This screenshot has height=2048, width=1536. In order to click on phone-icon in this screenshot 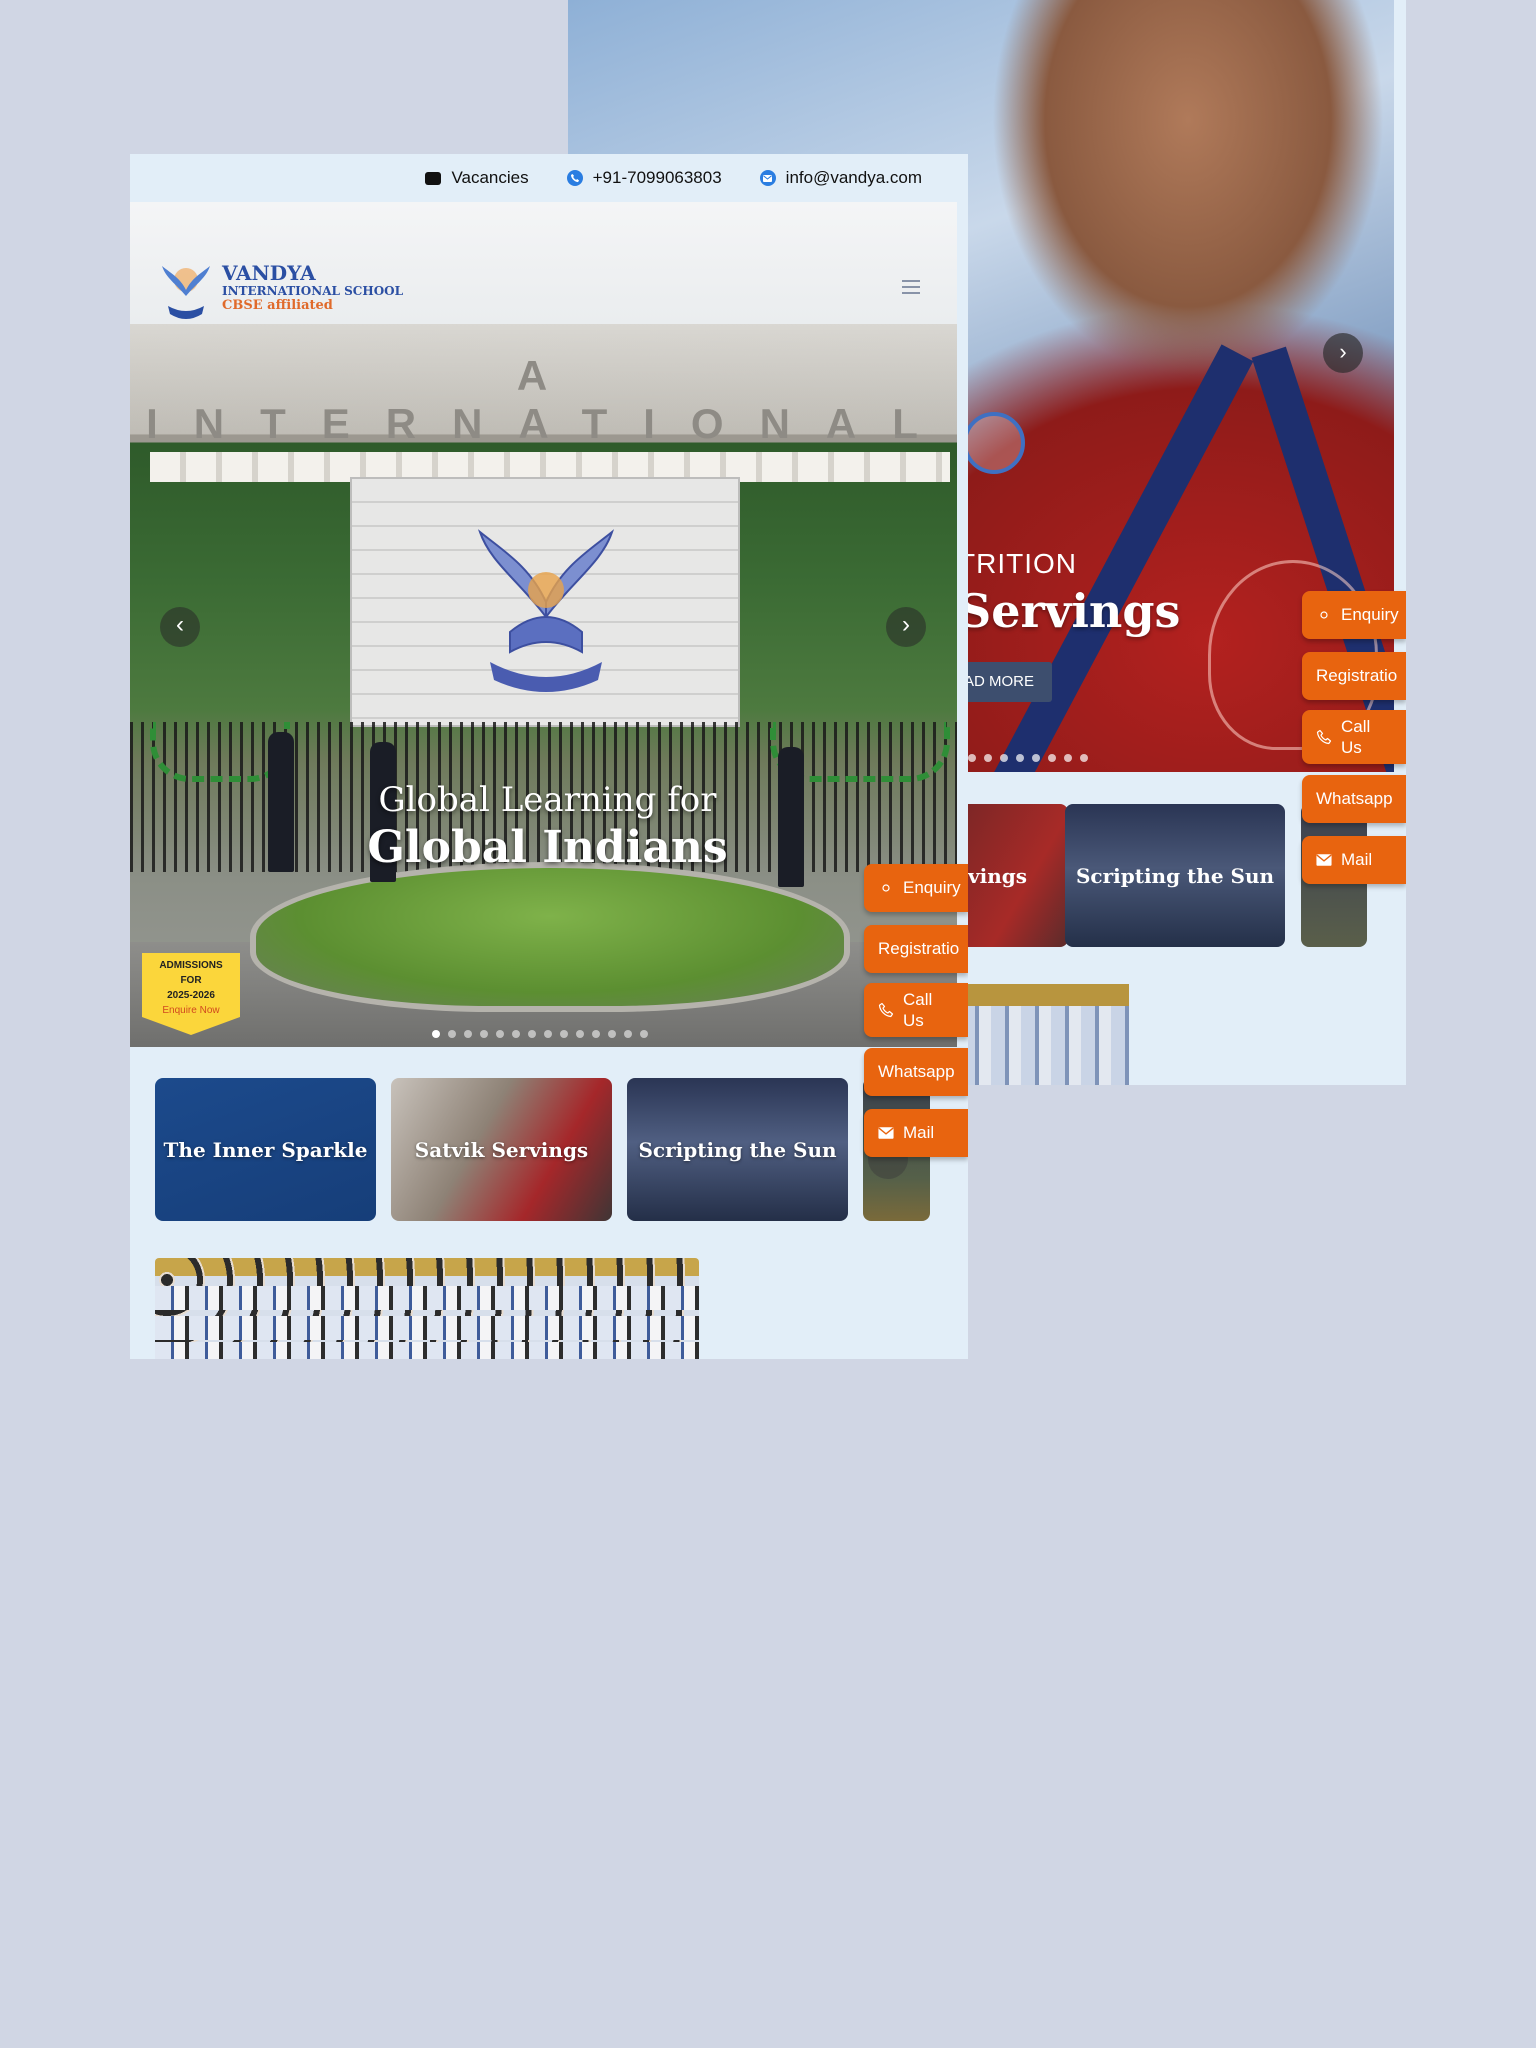, I will do `click(574, 178)`.